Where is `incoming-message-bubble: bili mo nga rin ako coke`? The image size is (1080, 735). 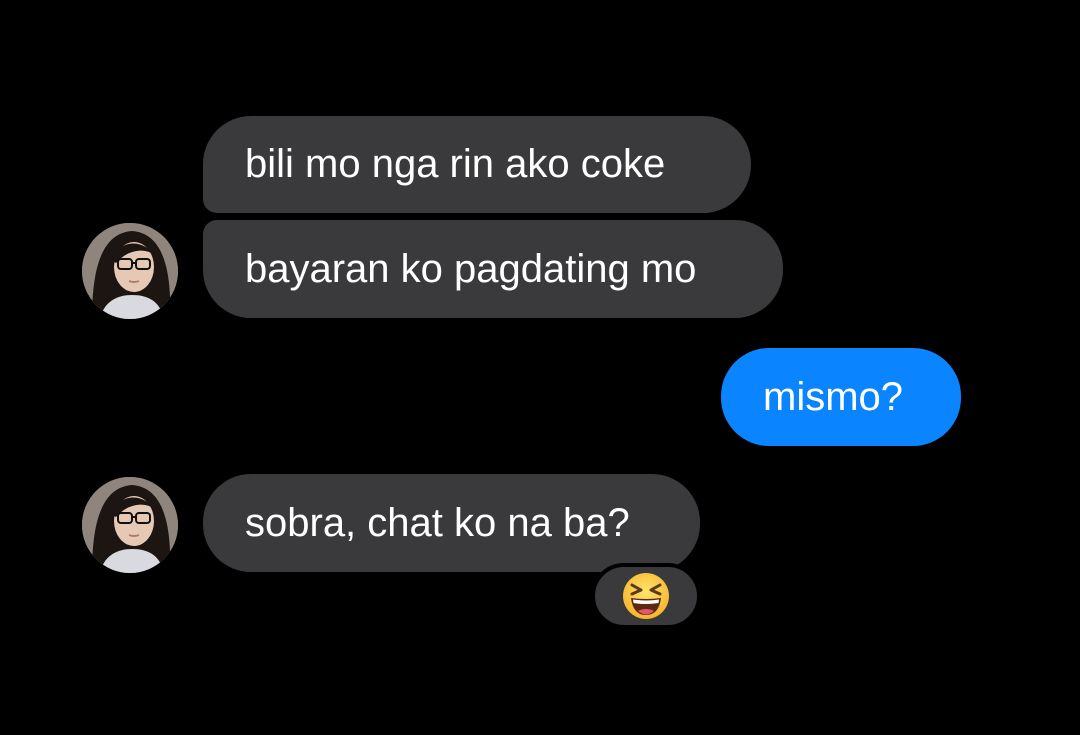
incoming-message-bubble: bili mo nga rin ako coke is located at coordinates (477, 164).